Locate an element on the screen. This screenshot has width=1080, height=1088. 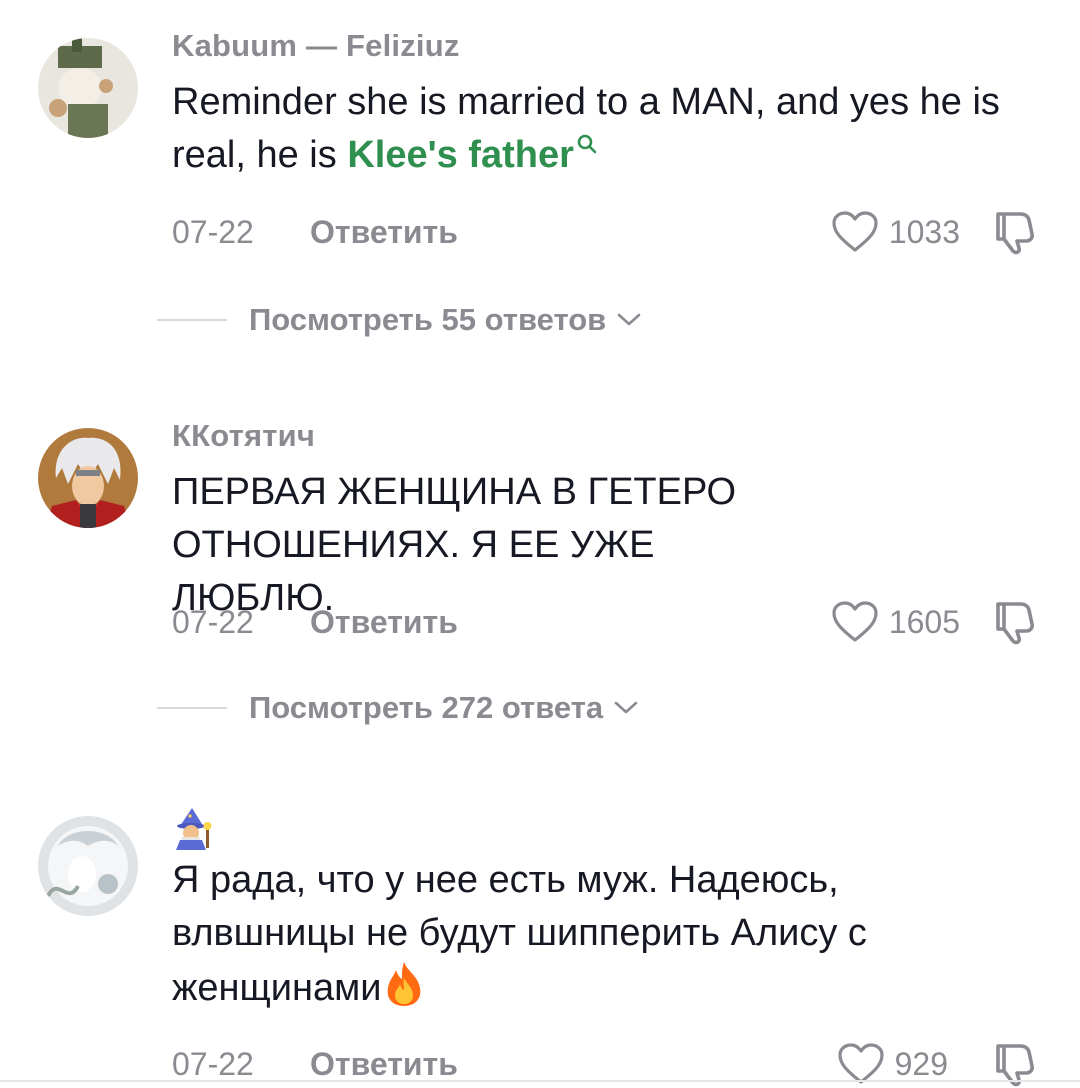
search-link-label: Klee's father is located at coordinates (460, 155).